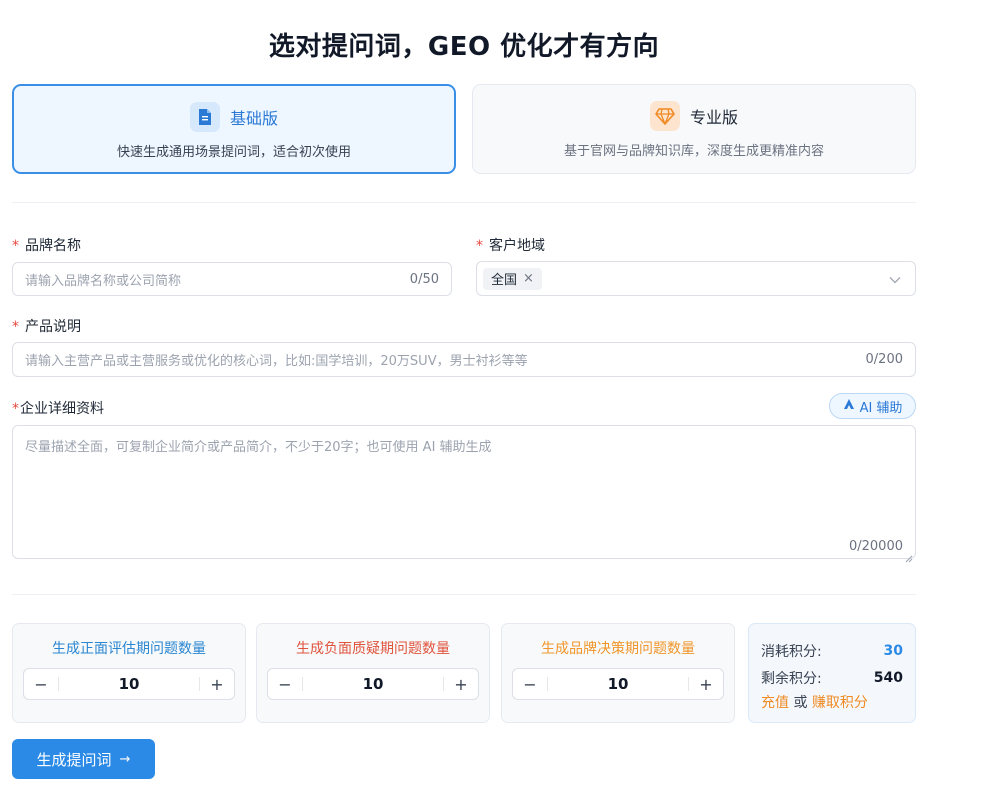 The width and height of the screenshot is (1001, 799). Describe the element at coordinates (74, 759) in the screenshot. I see `generate-button-label: 生成提问词` at that location.